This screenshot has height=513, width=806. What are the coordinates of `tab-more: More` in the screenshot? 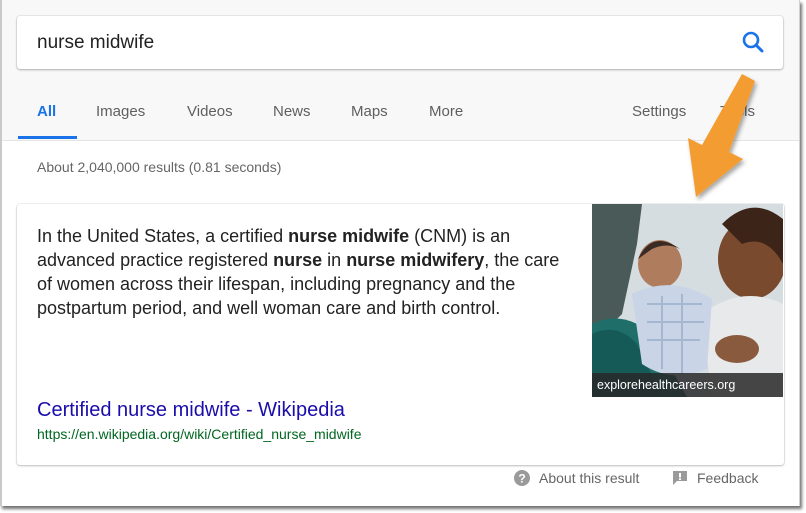 It's located at (446, 111).